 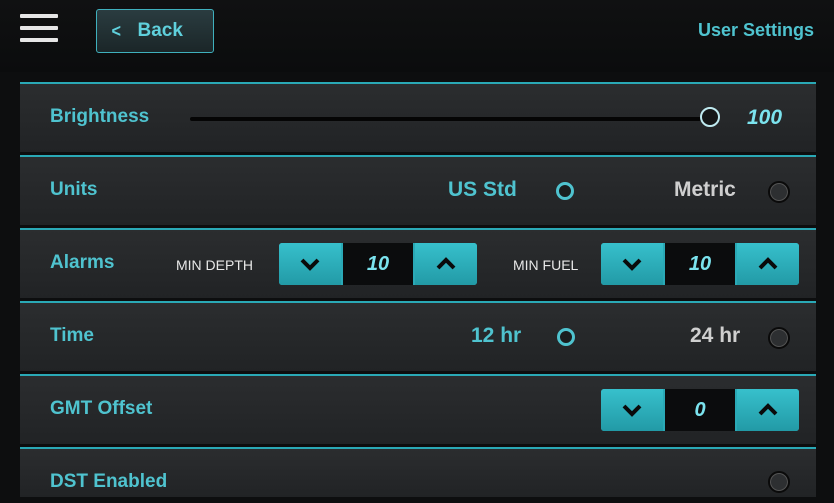 What do you see at coordinates (710, 117) in the screenshot?
I see `brightness-slider-handle` at bounding box center [710, 117].